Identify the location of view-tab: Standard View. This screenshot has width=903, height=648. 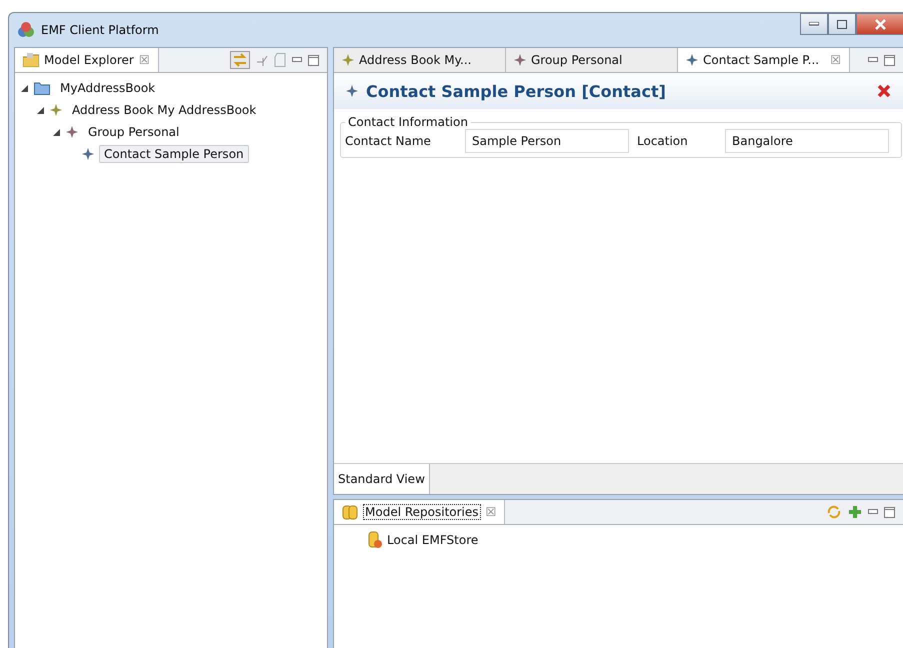
(382, 479).